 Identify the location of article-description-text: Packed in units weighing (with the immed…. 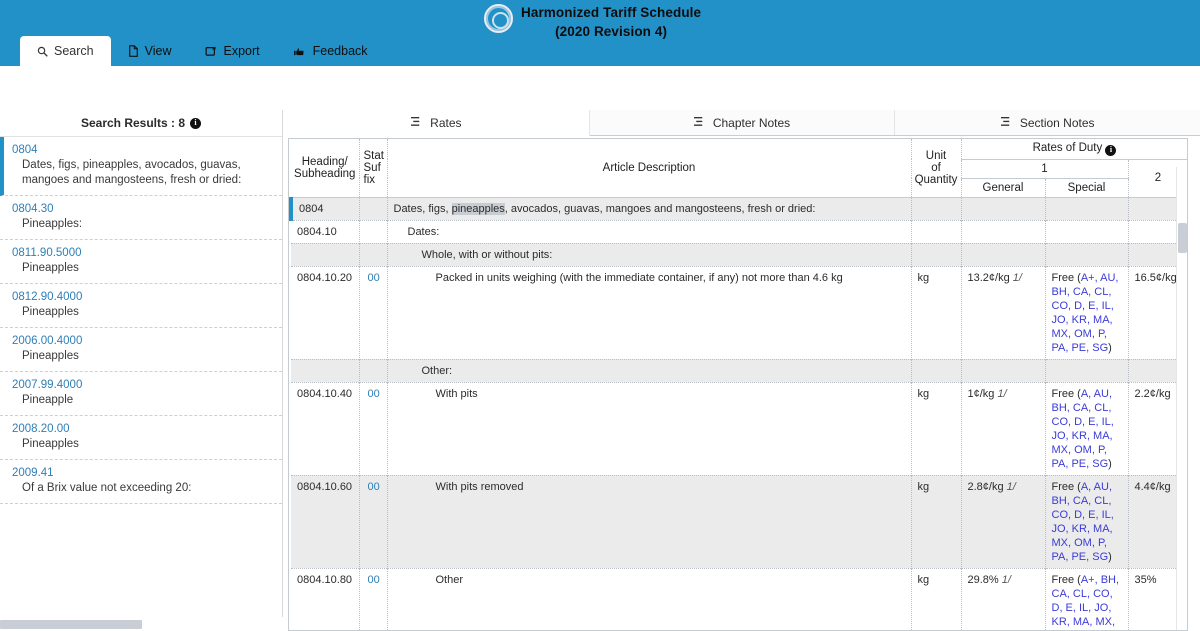
(639, 277).